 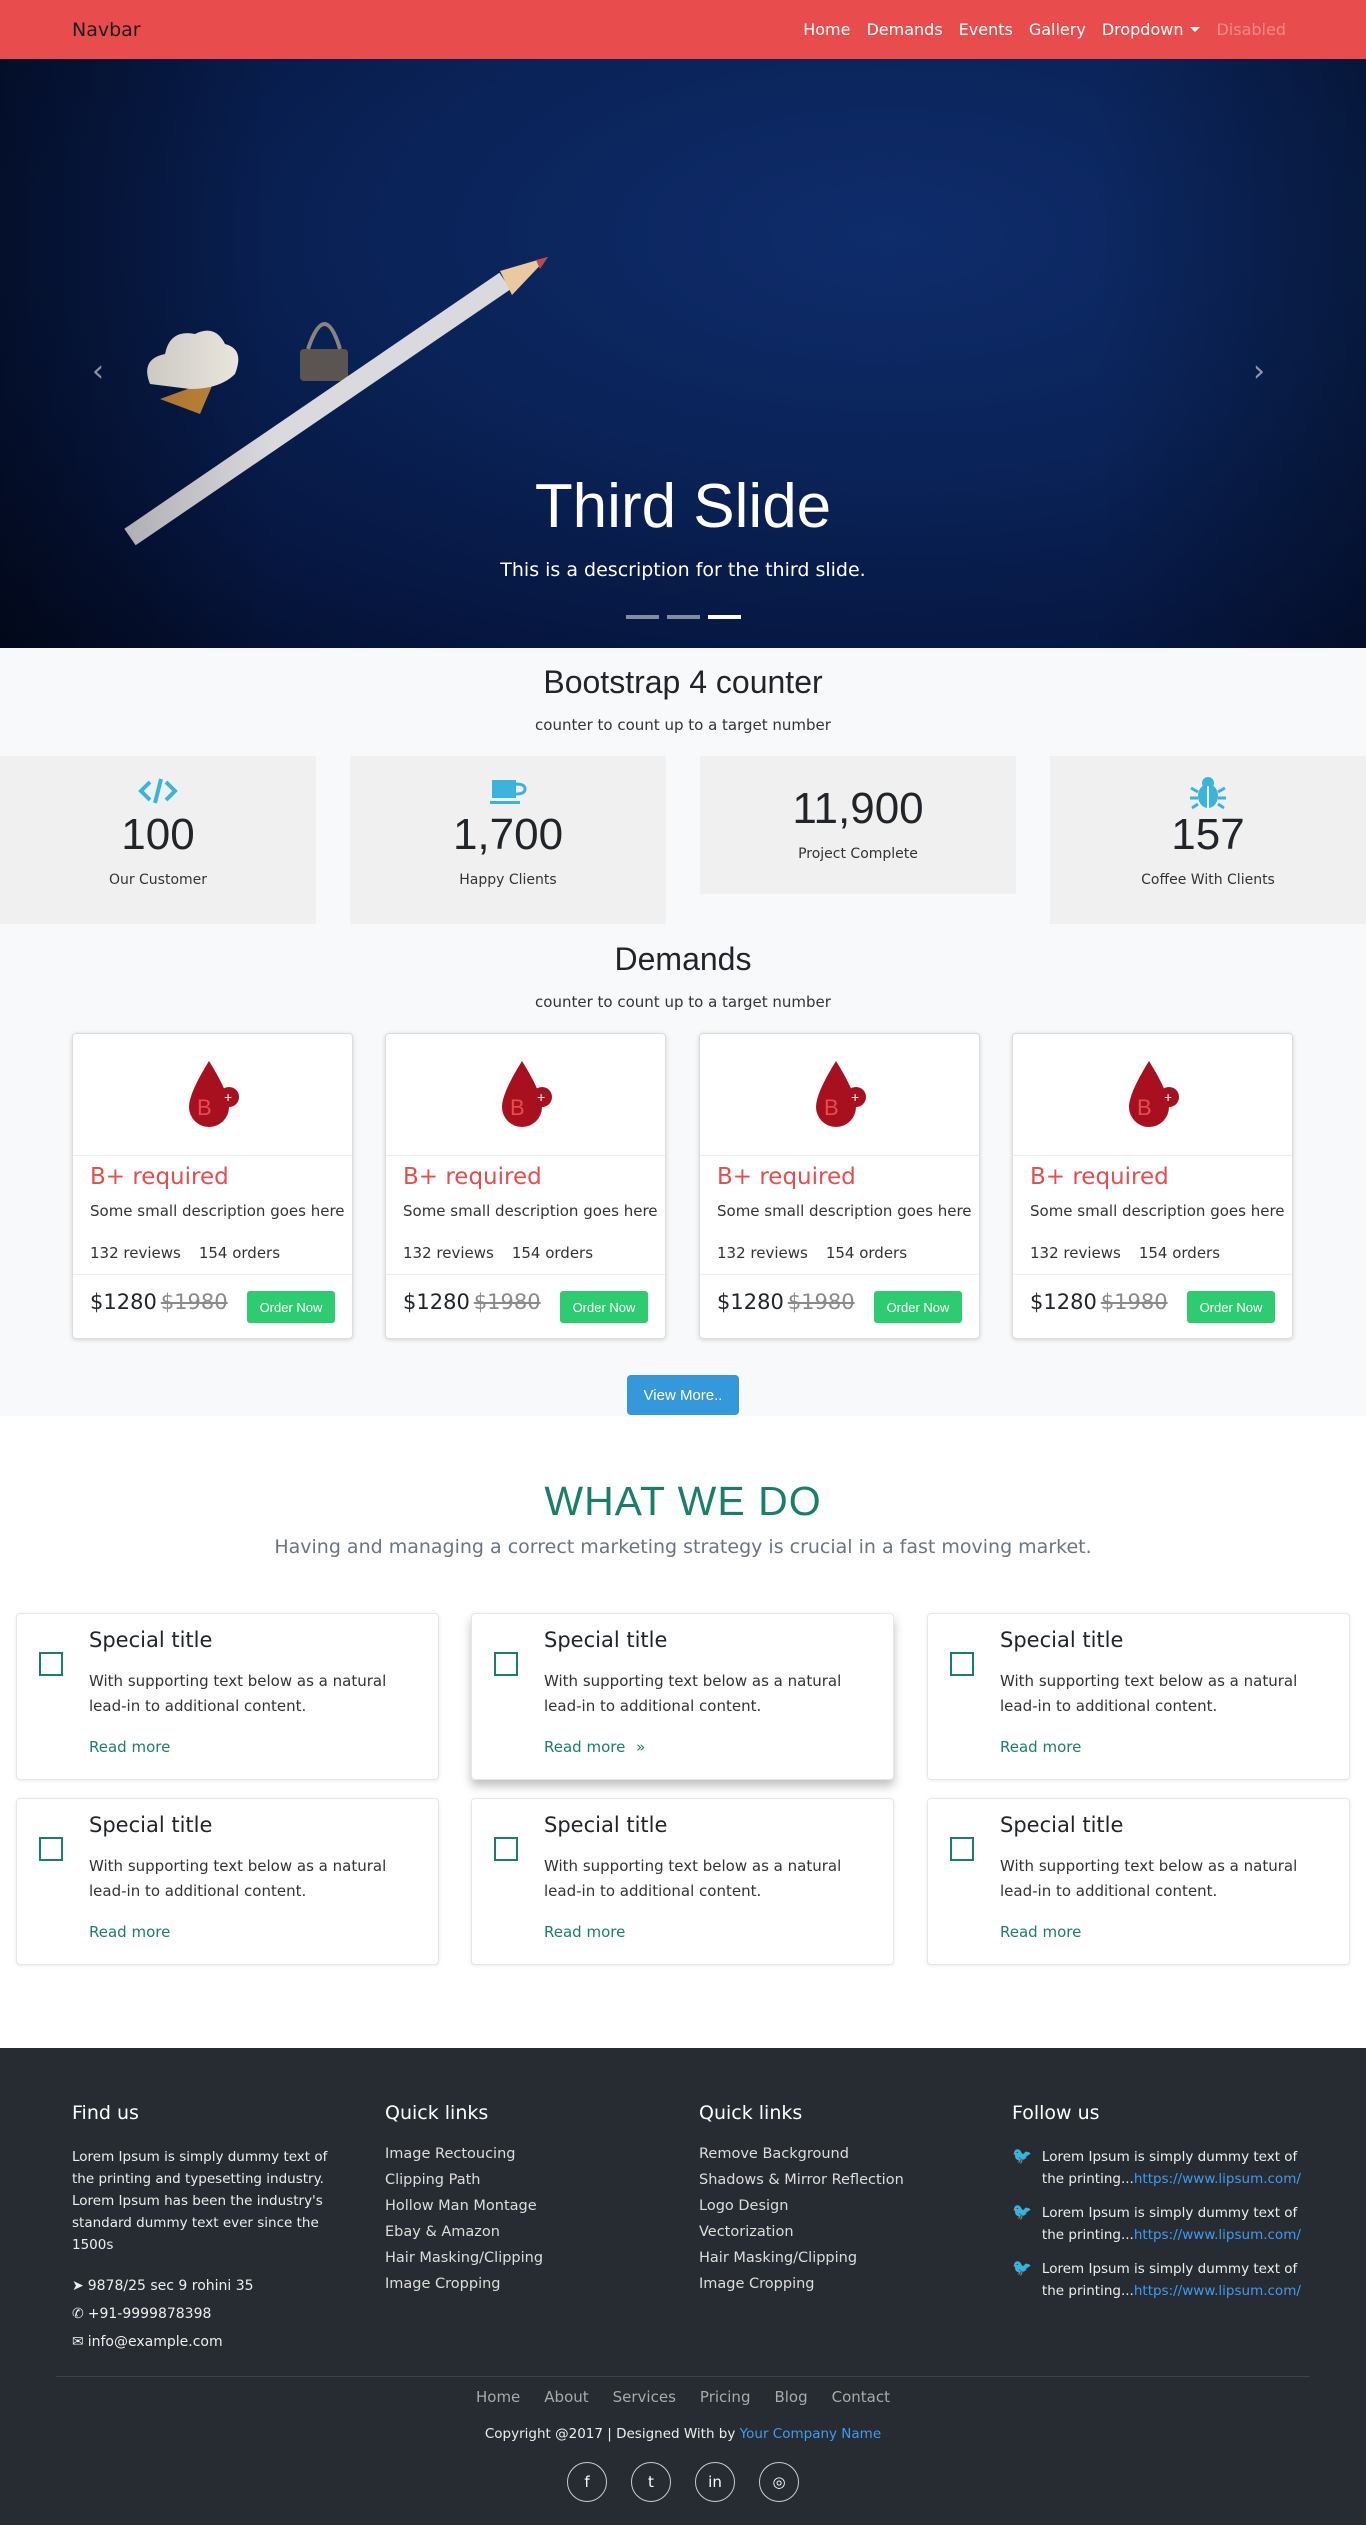 I want to click on footer-nav-services: Services, so click(x=644, y=2397).